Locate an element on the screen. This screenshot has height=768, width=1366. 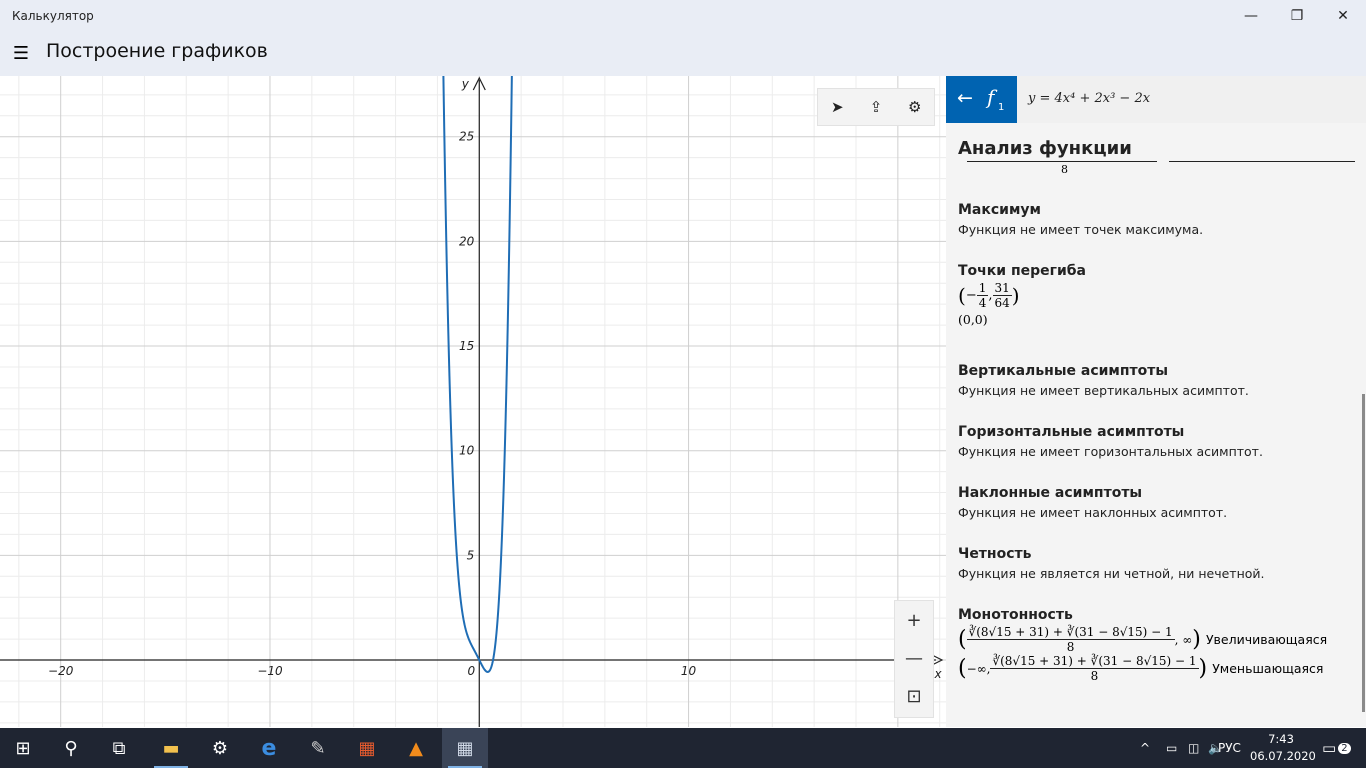
hamburger-icon: ☰ is located at coordinates (21, 53).